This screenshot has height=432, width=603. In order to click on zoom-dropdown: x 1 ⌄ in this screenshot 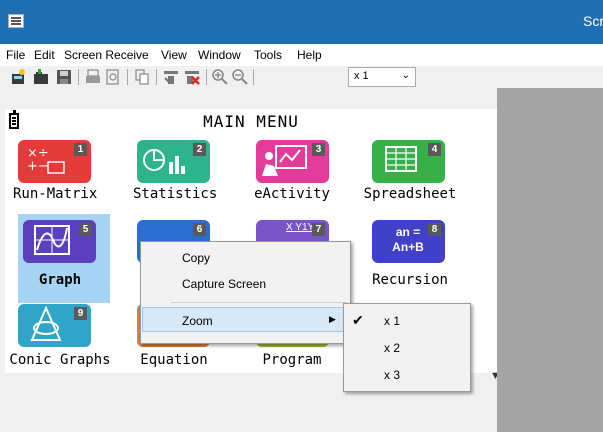, I will do `click(382, 77)`.